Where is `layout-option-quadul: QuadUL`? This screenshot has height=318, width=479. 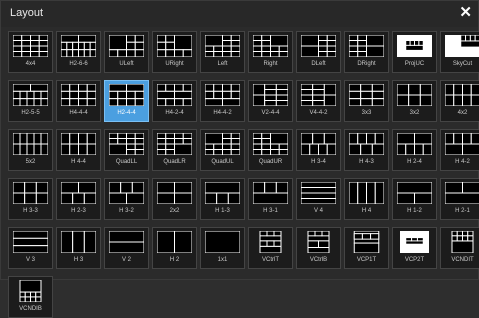
layout-option-quadul: QuadUL is located at coordinates (222, 150).